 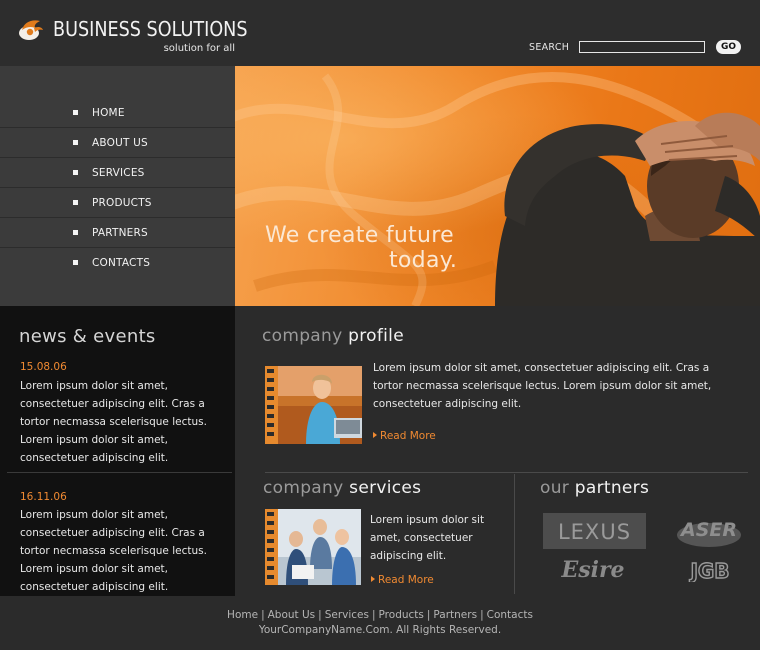 I want to click on partners-heading-light: our, so click(x=557, y=488).